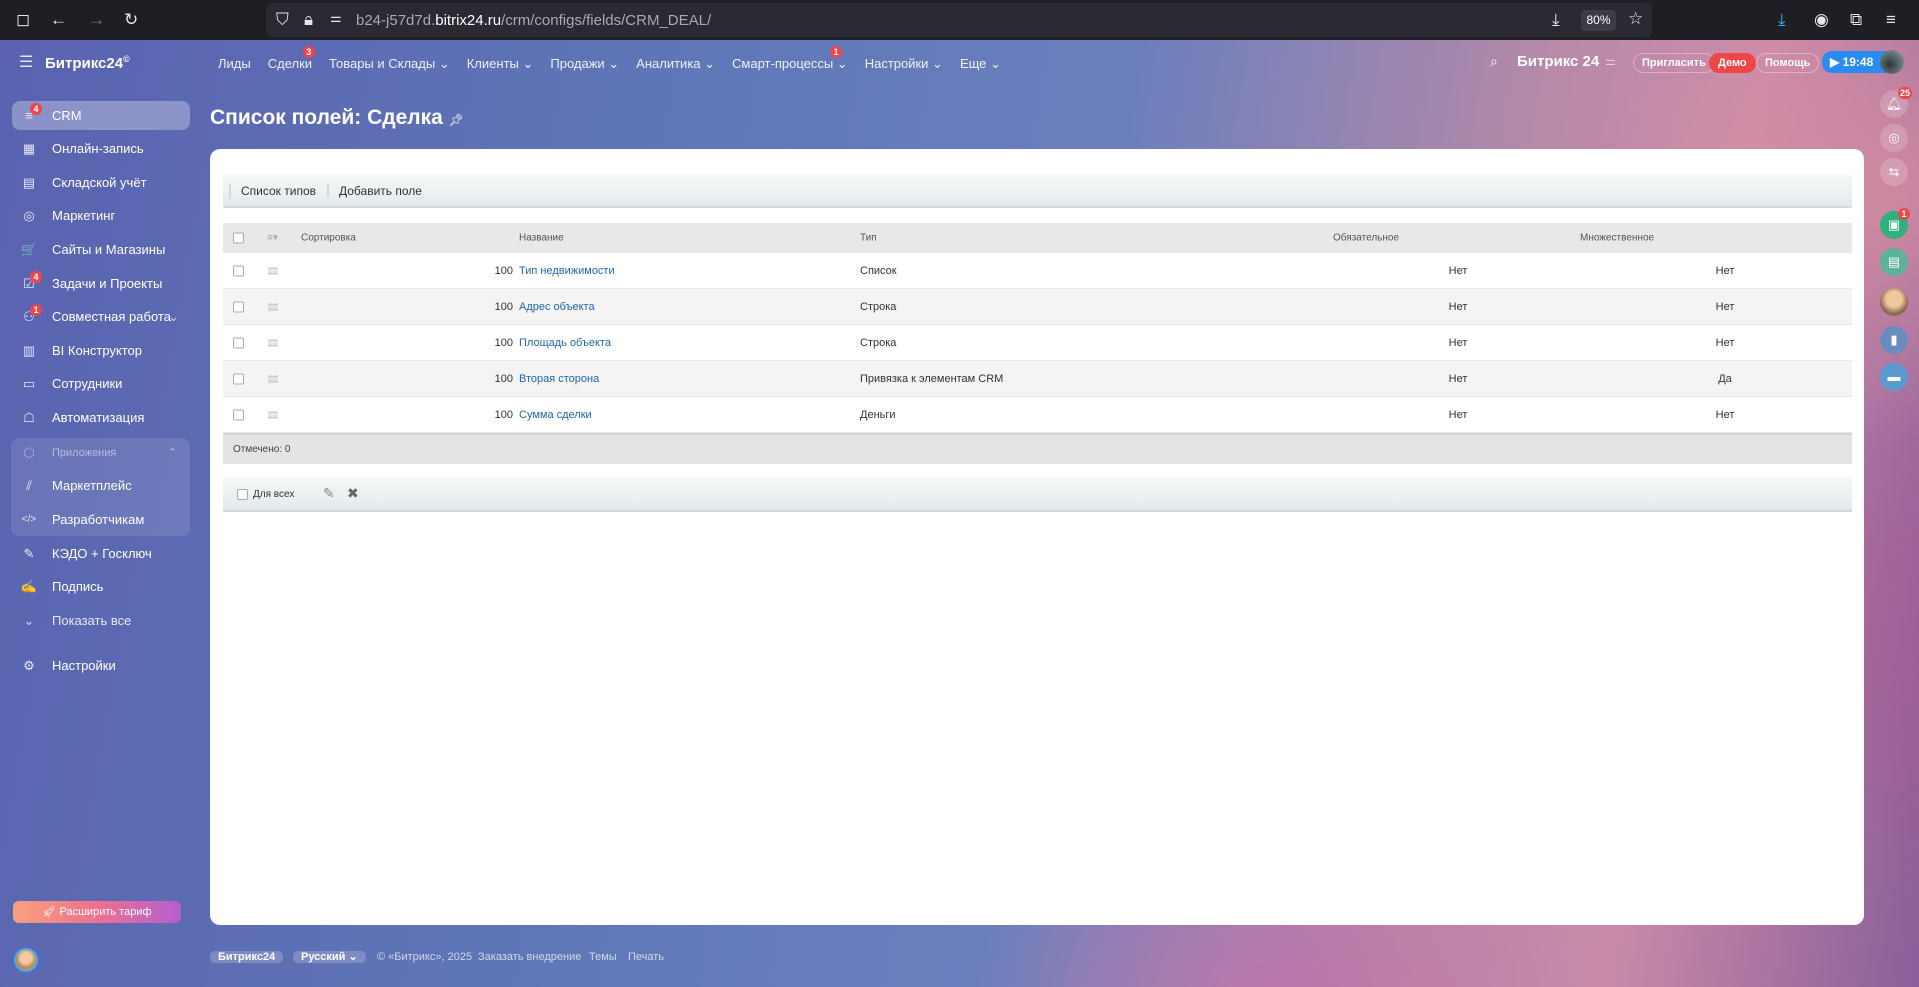  I want to click on sidebar-show-all: ⌄ Показать все, so click(101, 620).